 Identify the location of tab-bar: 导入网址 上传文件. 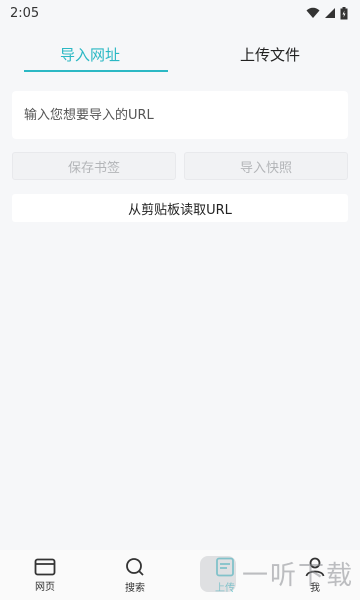
(180, 54).